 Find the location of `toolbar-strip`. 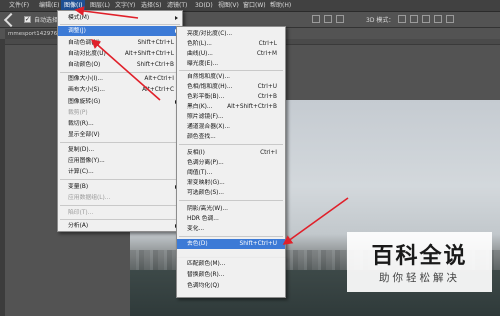

toolbar-strip is located at coordinates (2, 177).